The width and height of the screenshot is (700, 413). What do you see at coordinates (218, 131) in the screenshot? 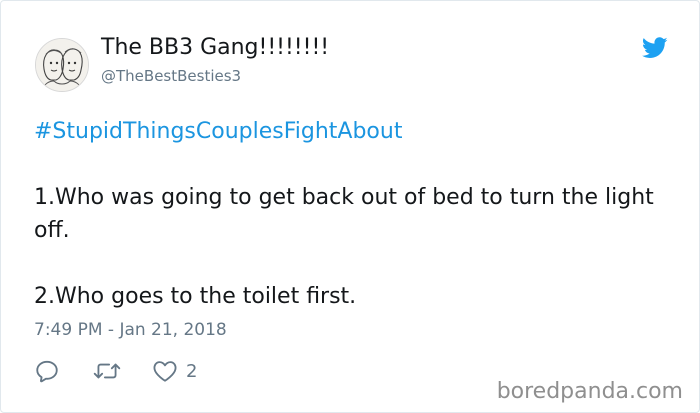
I see `hashtag-link: #StupidThingsCouplesFightAbout` at bounding box center [218, 131].